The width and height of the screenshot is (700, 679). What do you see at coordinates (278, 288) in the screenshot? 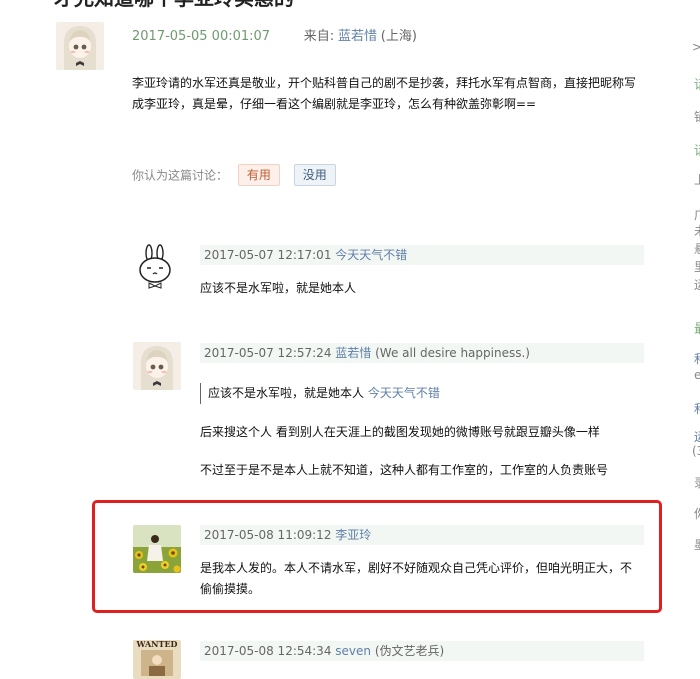
I see `reply-text: 应该不是水军啦，就是她本人` at bounding box center [278, 288].